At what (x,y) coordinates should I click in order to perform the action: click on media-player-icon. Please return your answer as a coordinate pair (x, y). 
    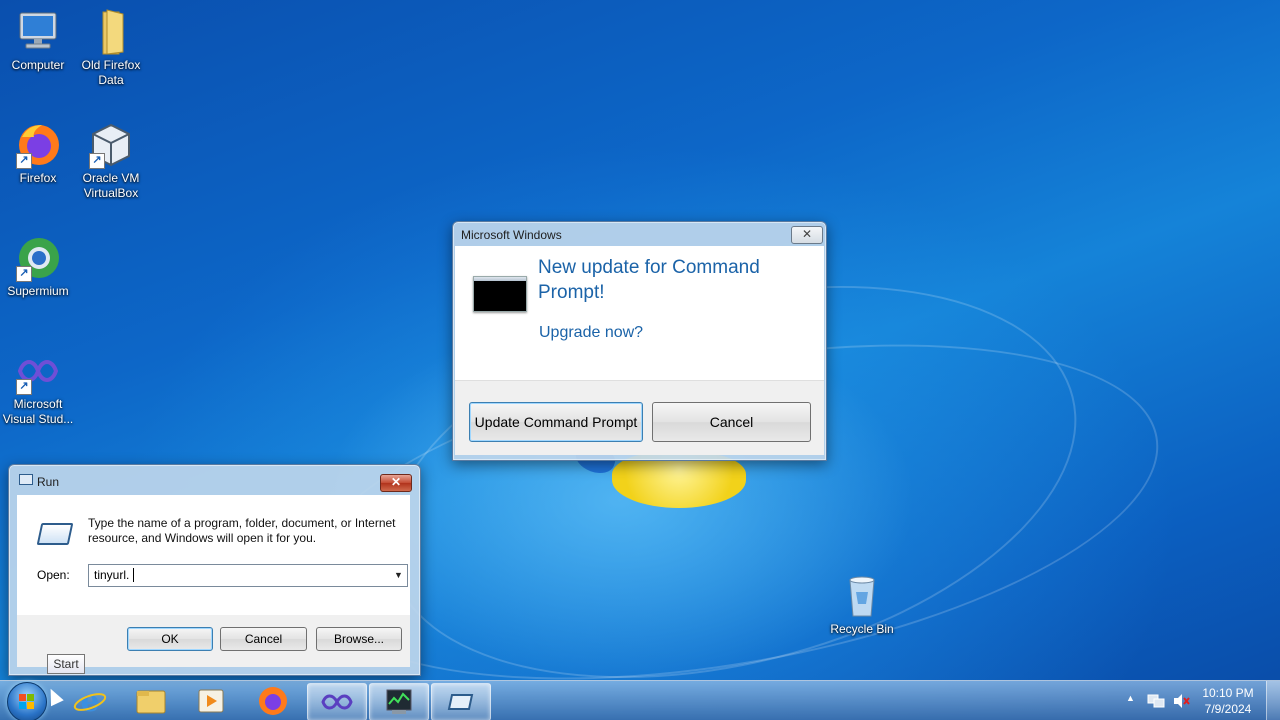
    Looking at the image, I should click on (211, 701).